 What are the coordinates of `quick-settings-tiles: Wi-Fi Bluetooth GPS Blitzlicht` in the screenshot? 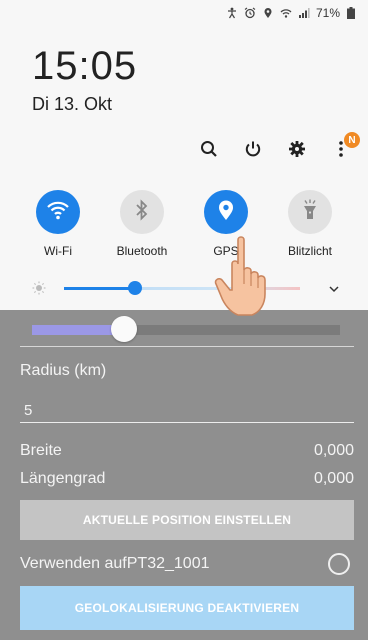 It's located at (184, 224).